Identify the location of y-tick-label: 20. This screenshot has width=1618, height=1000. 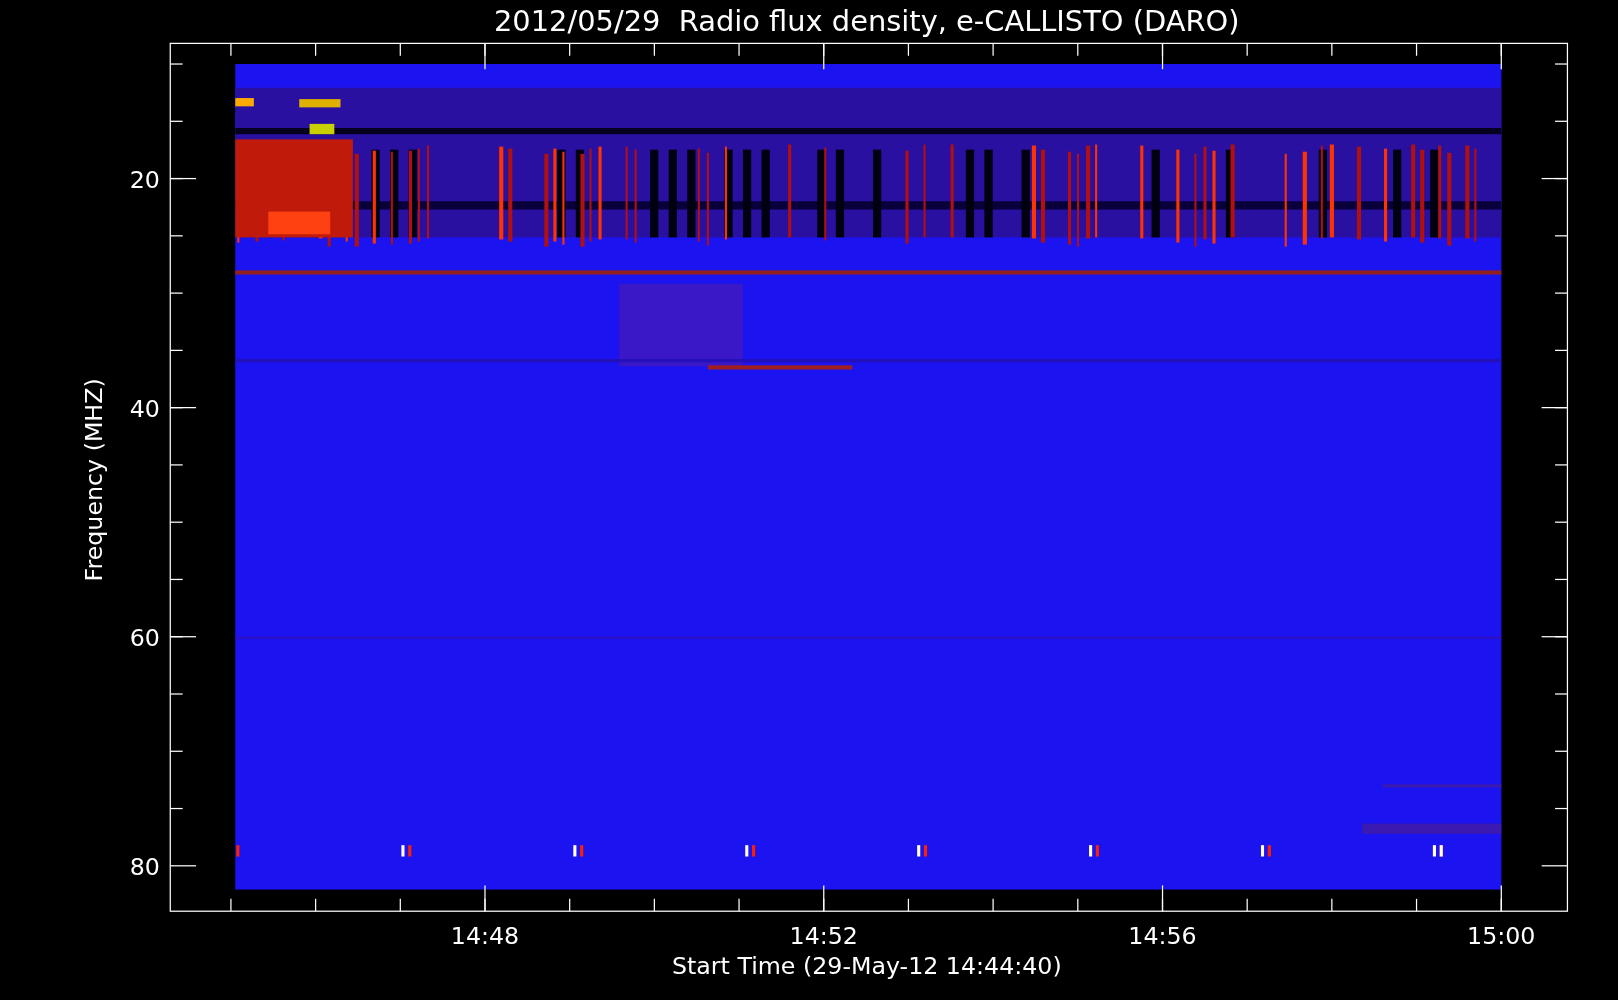
(144, 179).